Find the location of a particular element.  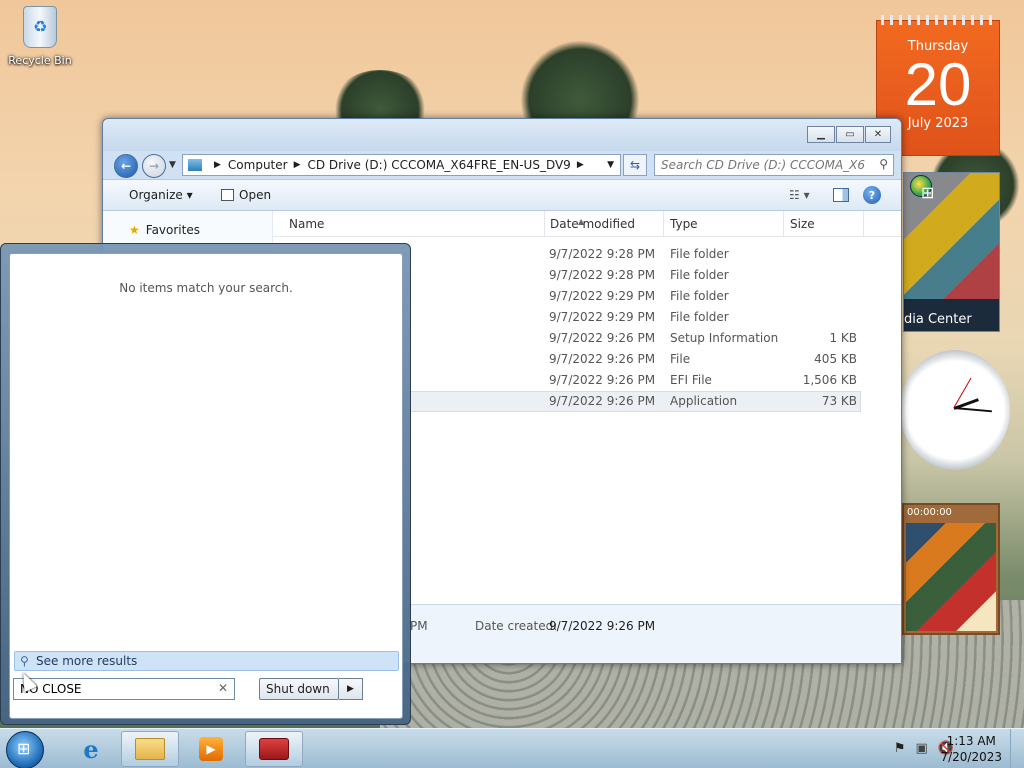

row-type: Application is located at coordinates (704, 401).